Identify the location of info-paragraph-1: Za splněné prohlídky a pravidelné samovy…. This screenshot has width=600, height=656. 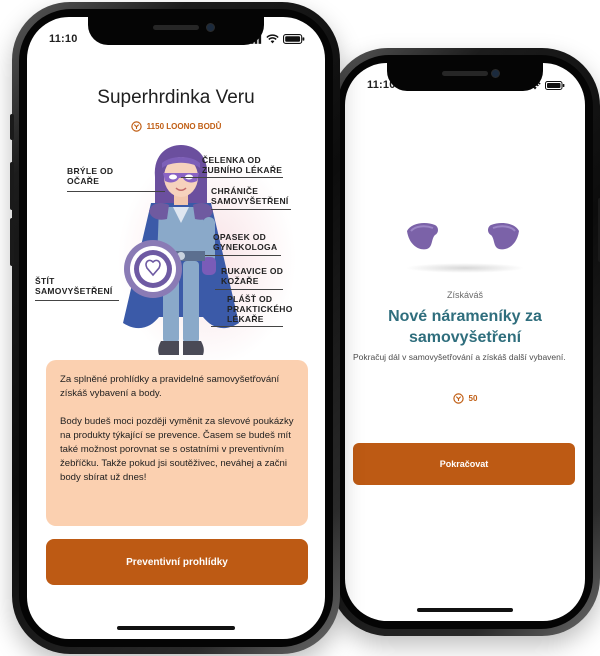
(170, 386).